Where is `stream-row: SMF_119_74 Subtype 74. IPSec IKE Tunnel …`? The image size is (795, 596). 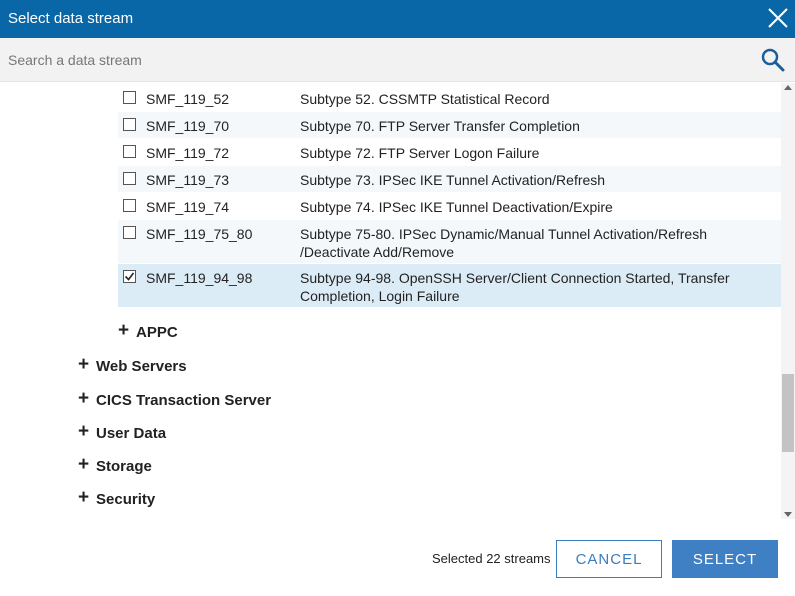
stream-row: SMF_119_74 Subtype 74. IPSec IKE Tunnel … is located at coordinates (449, 206).